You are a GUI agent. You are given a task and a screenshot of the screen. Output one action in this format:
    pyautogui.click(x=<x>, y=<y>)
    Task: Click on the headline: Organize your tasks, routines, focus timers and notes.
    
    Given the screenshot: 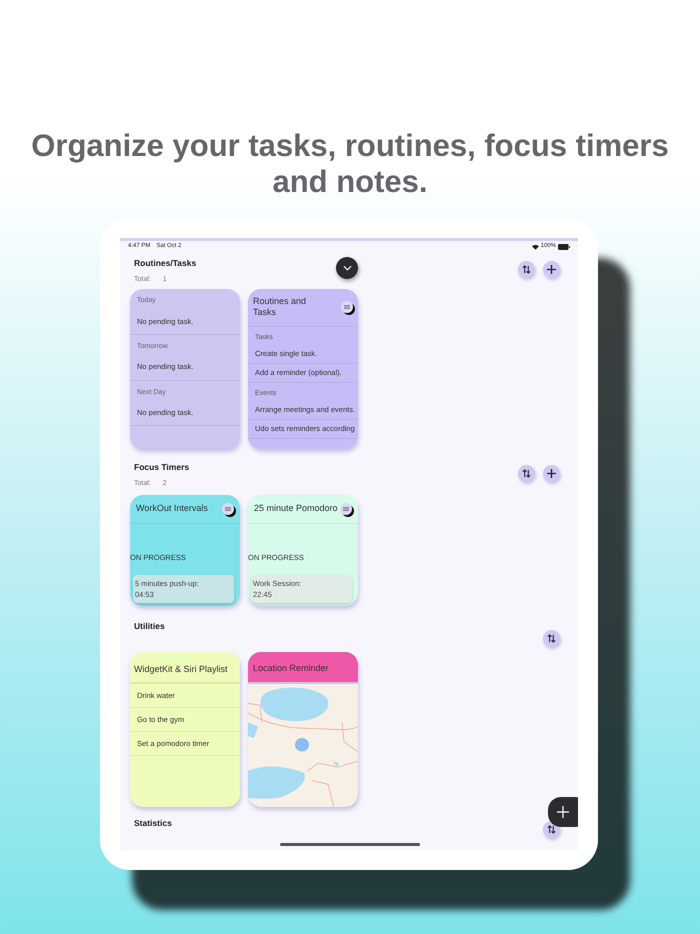 What is the action you would take?
    pyautogui.click(x=350, y=163)
    